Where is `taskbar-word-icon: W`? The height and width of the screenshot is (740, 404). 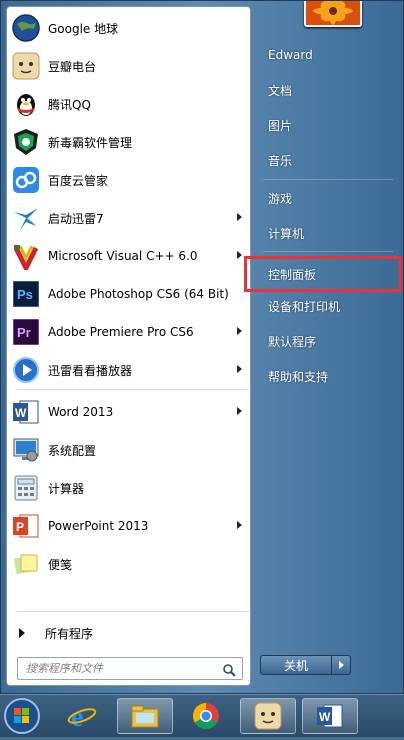 taskbar-word-icon: W is located at coordinates (330, 716).